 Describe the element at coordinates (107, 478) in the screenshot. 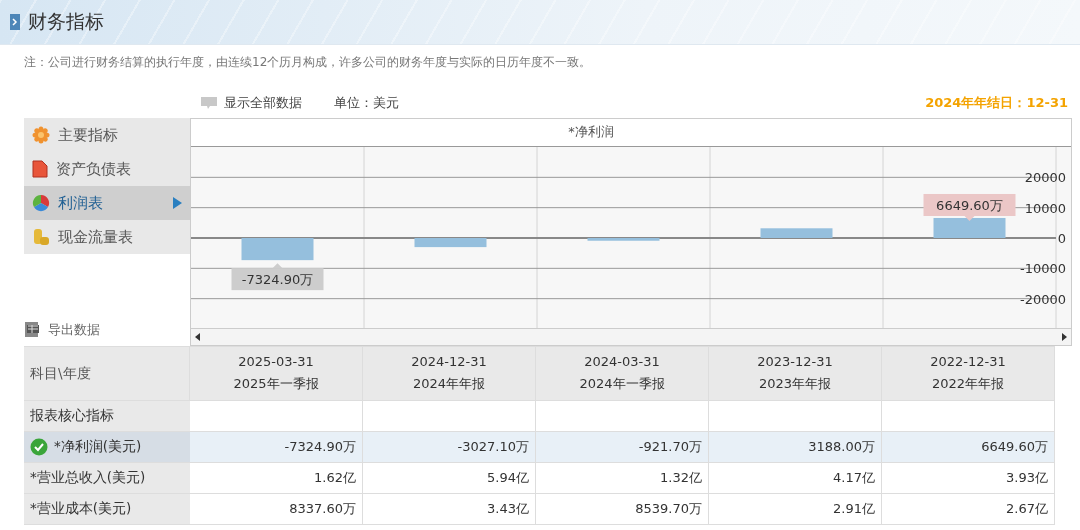

I see `row-label: *营业总收入(美元)` at that location.